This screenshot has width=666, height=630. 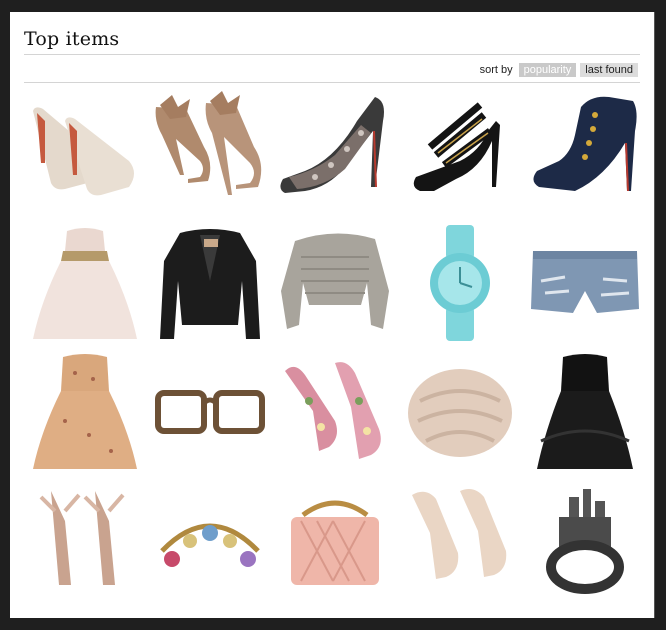 I want to click on tortoise-glasses-icon, so click(x=209, y=411).